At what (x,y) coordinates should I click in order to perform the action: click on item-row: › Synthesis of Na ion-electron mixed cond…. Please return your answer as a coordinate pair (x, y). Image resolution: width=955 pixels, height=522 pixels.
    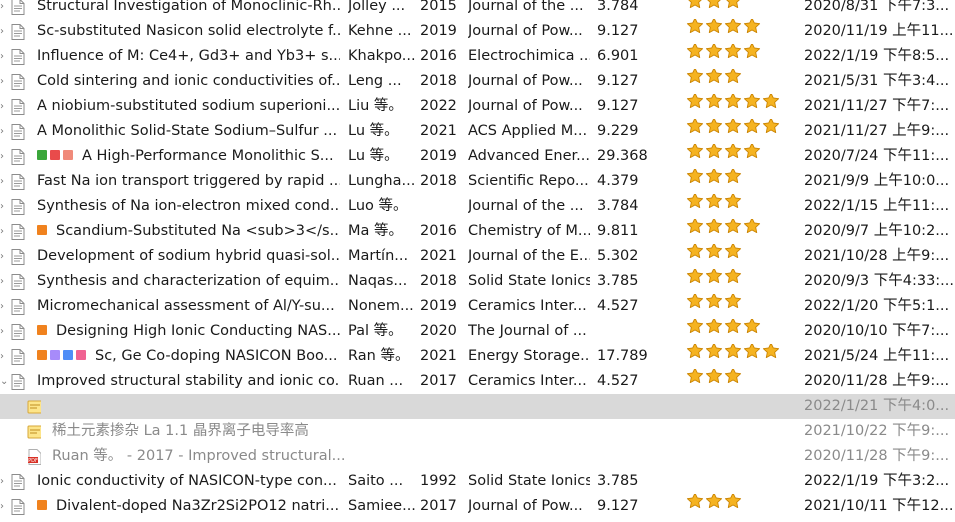
    Looking at the image, I should click on (477, 206).